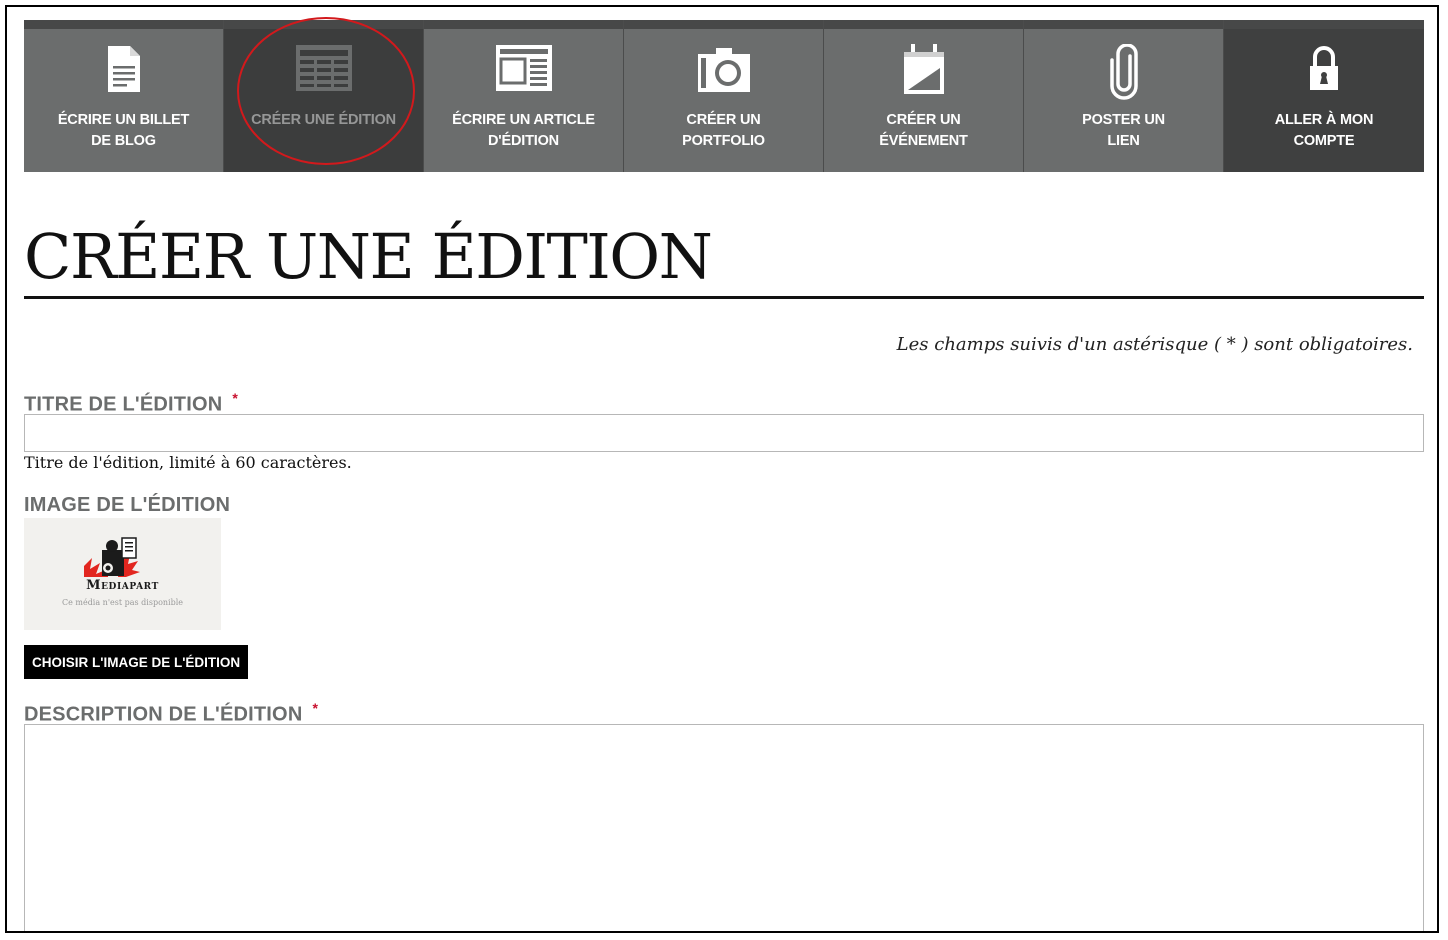  I want to click on image-field-label: IMAGE DE L'ÉDITION, so click(127, 505).